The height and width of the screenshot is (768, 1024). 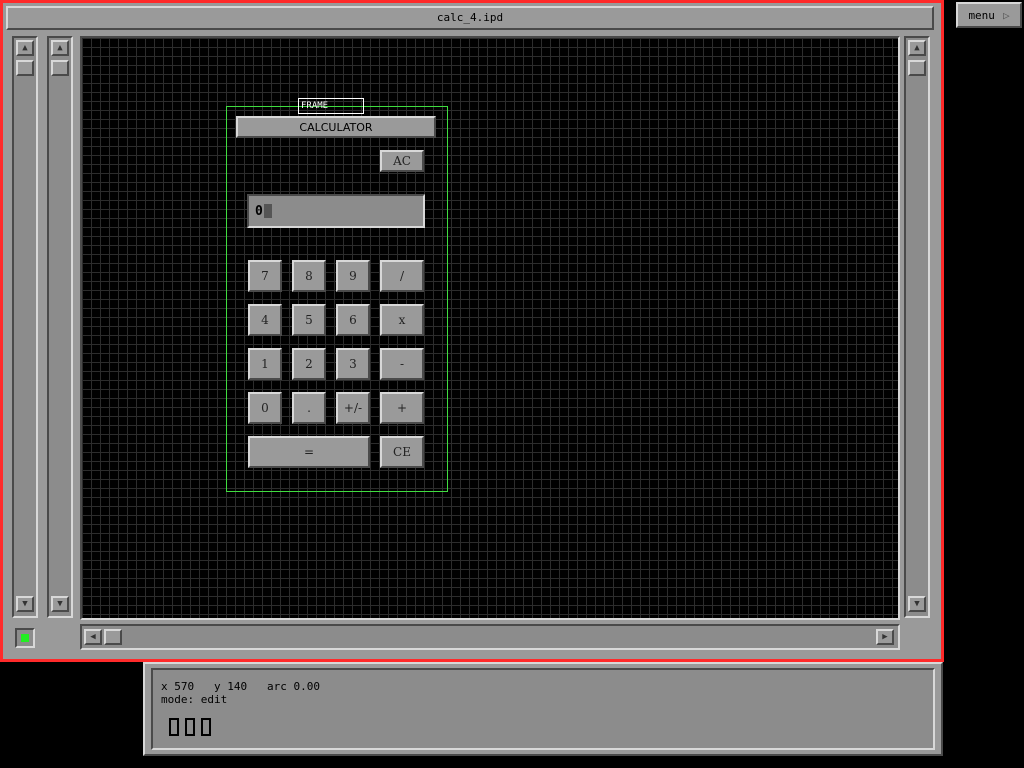 What do you see at coordinates (265, 408) in the screenshot?
I see `key-0: 0` at bounding box center [265, 408].